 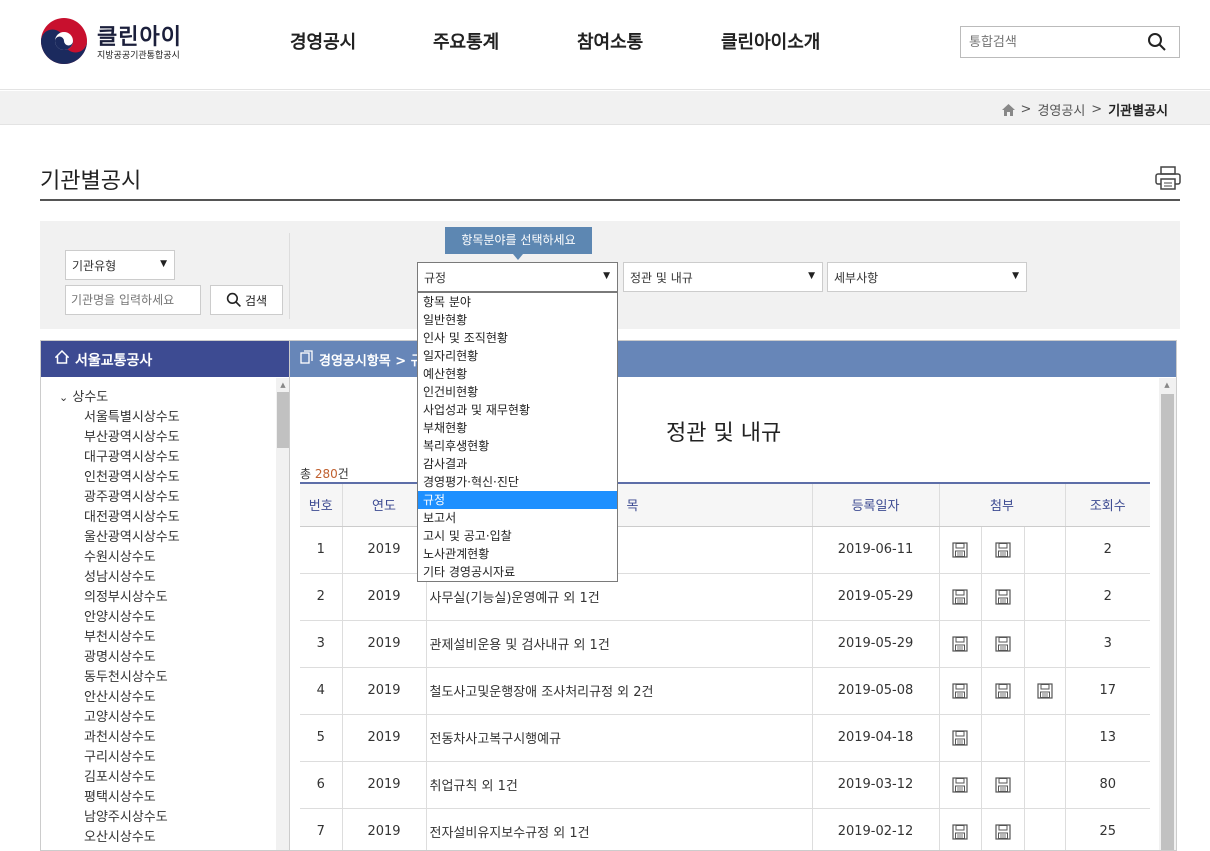 I want to click on total-number: 280, so click(x=326, y=474).